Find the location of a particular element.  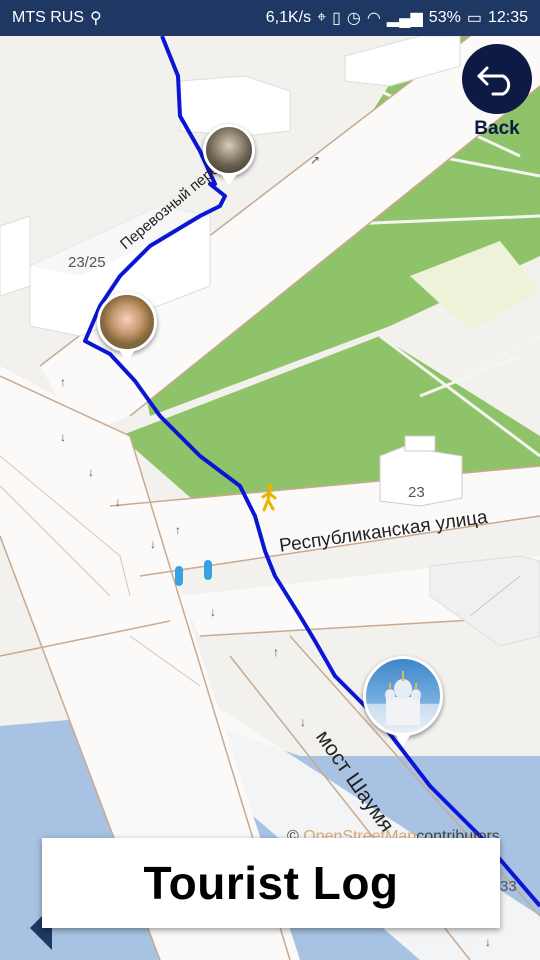

photo-marker-portrait is located at coordinates (127, 327).